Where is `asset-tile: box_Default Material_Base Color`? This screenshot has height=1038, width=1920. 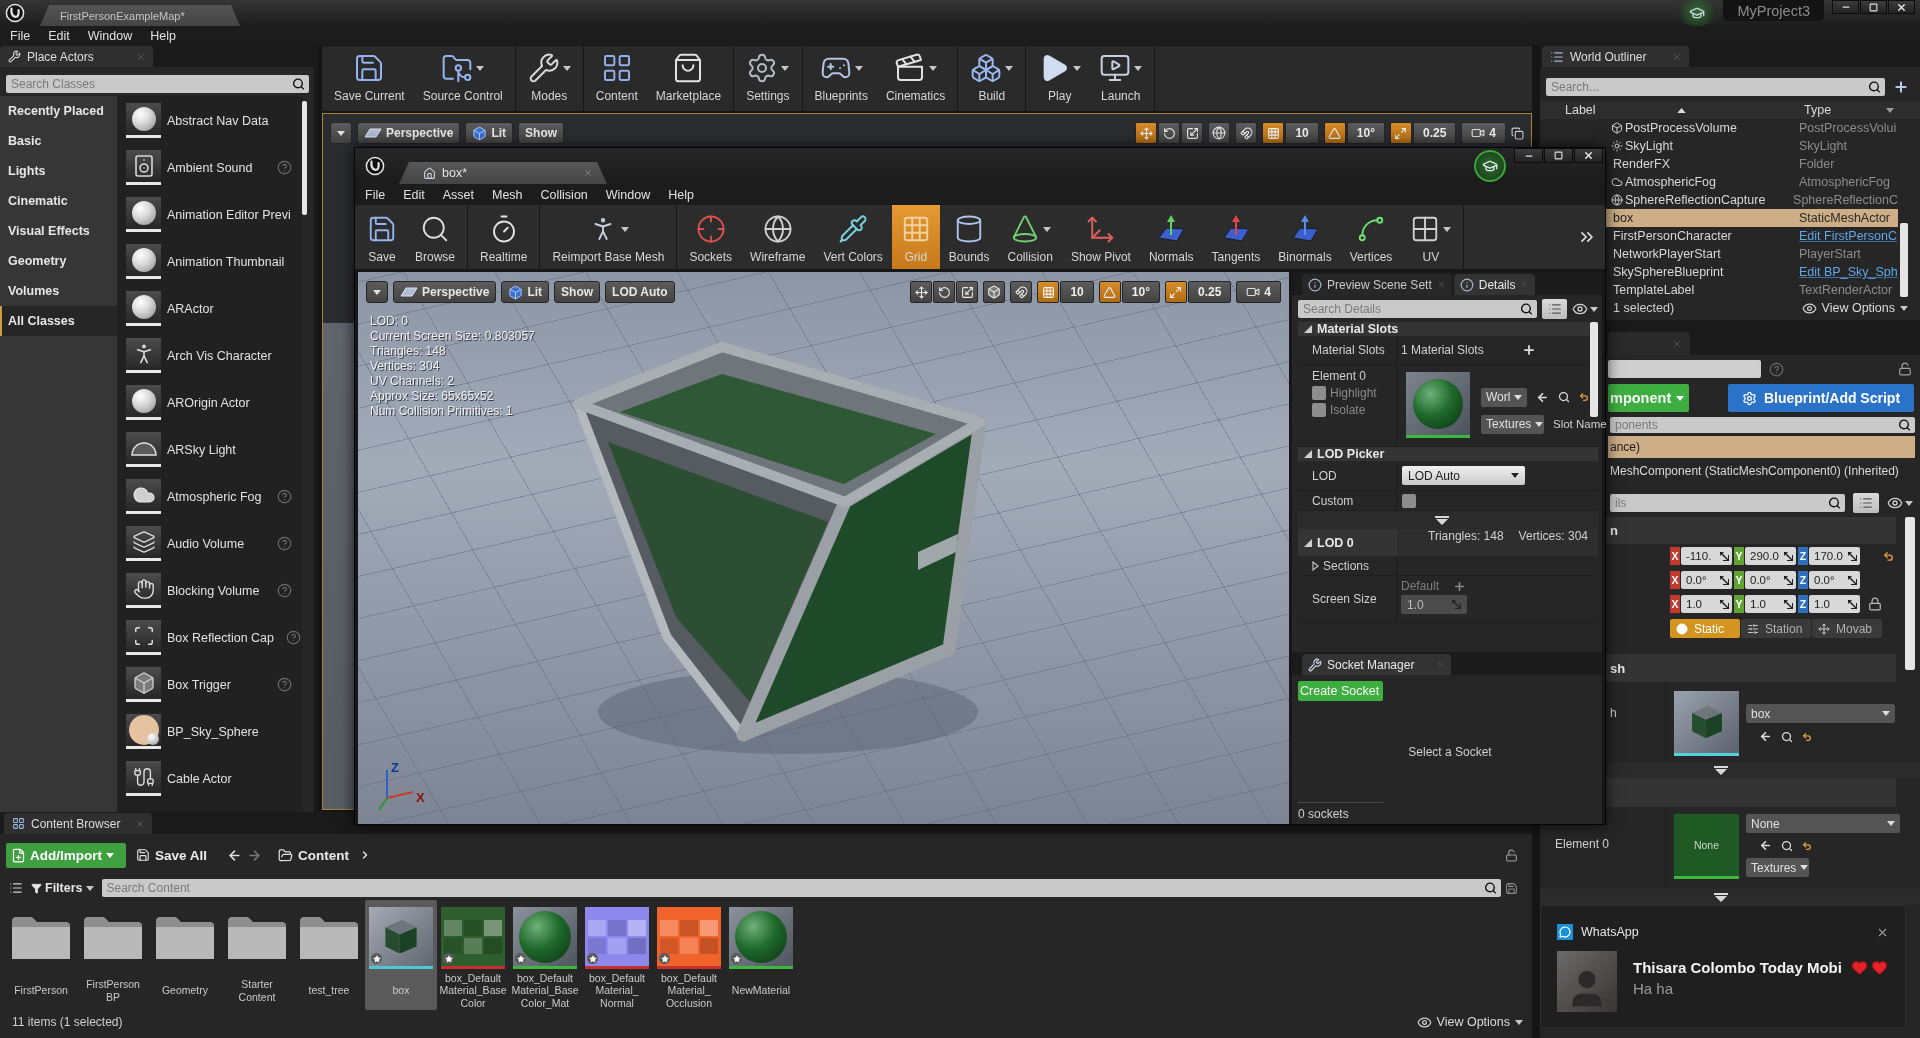
asset-tile: box_Default Material_Base Color is located at coordinates (473, 955).